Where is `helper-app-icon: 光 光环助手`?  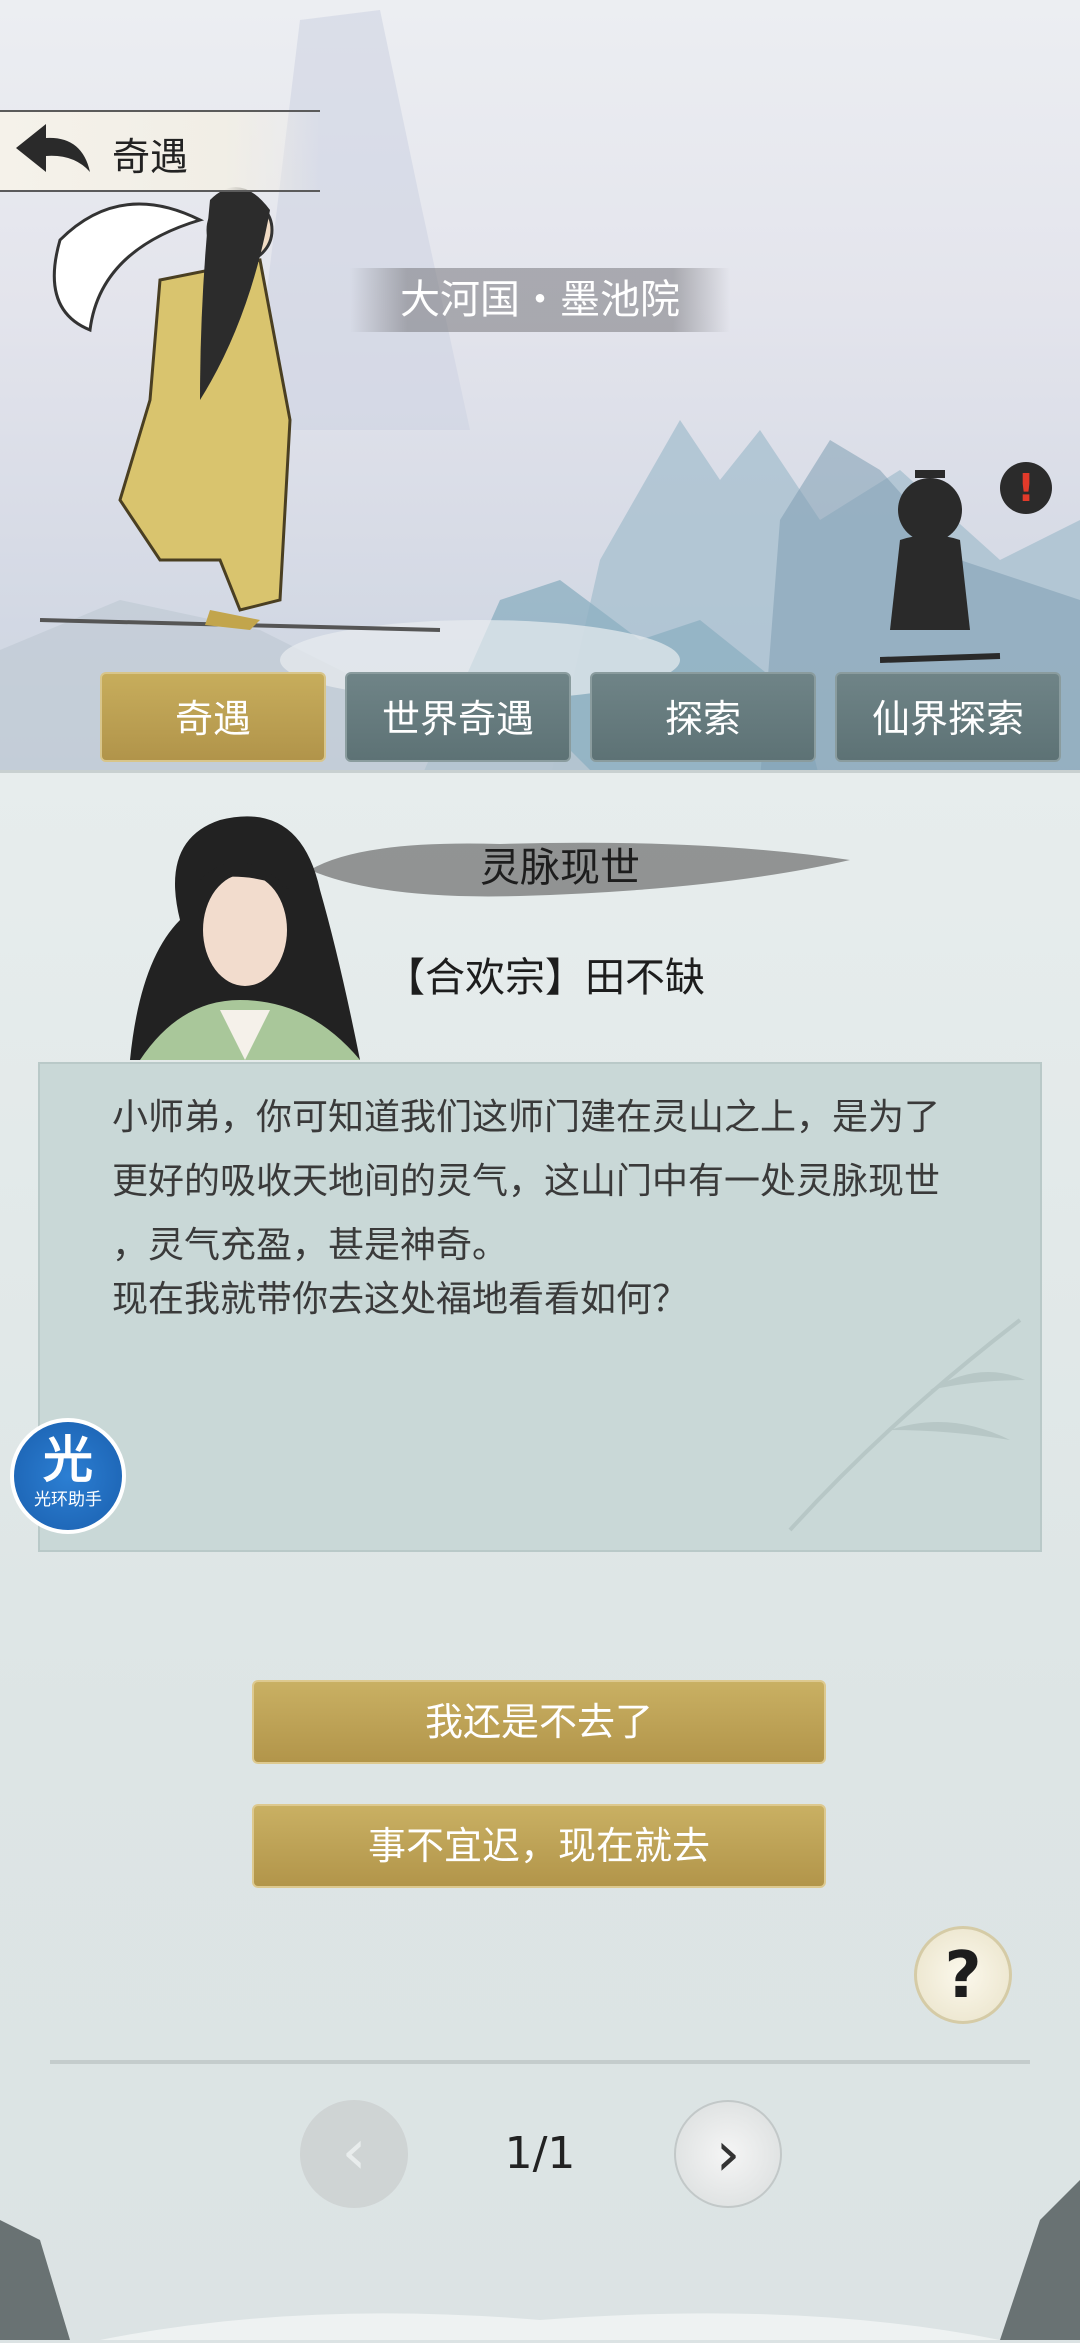 helper-app-icon: 光 光环助手 is located at coordinates (68, 1476).